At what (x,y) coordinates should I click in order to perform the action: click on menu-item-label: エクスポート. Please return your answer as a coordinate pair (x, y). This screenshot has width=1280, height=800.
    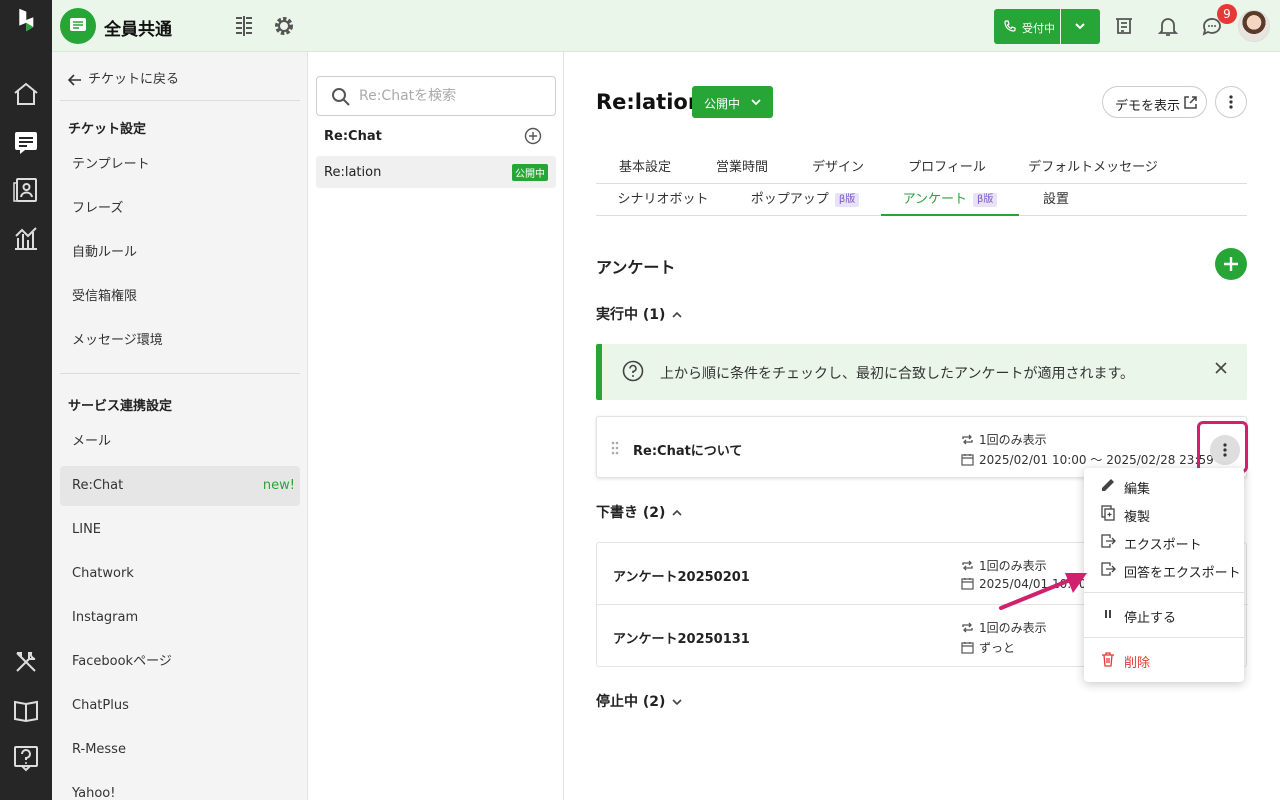
    Looking at the image, I should click on (1163, 545).